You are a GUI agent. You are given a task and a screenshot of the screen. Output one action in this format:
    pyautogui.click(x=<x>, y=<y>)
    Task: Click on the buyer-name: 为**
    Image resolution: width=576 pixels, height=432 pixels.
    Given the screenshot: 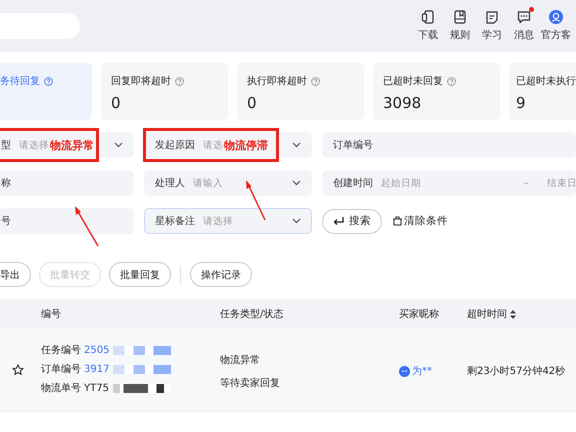 What is the action you would take?
    pyautogui.click(x=422, y=371)
    